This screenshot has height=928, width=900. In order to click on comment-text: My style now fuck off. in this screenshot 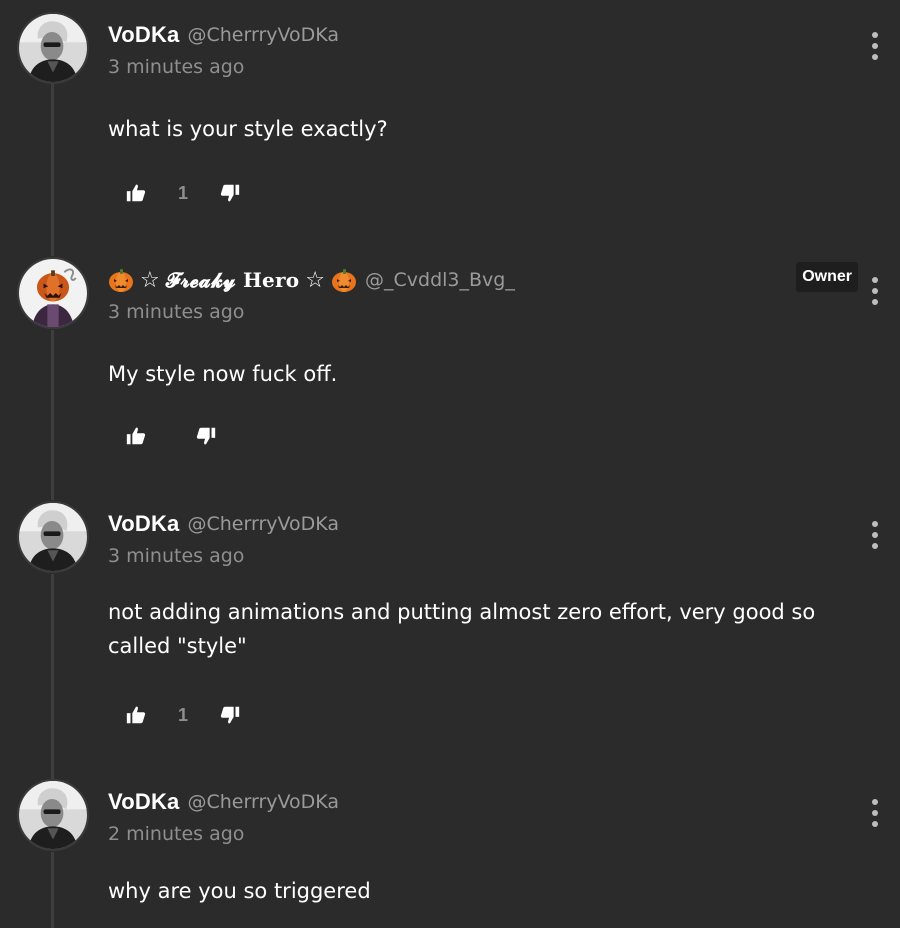, I will do `click(223, 374)`.